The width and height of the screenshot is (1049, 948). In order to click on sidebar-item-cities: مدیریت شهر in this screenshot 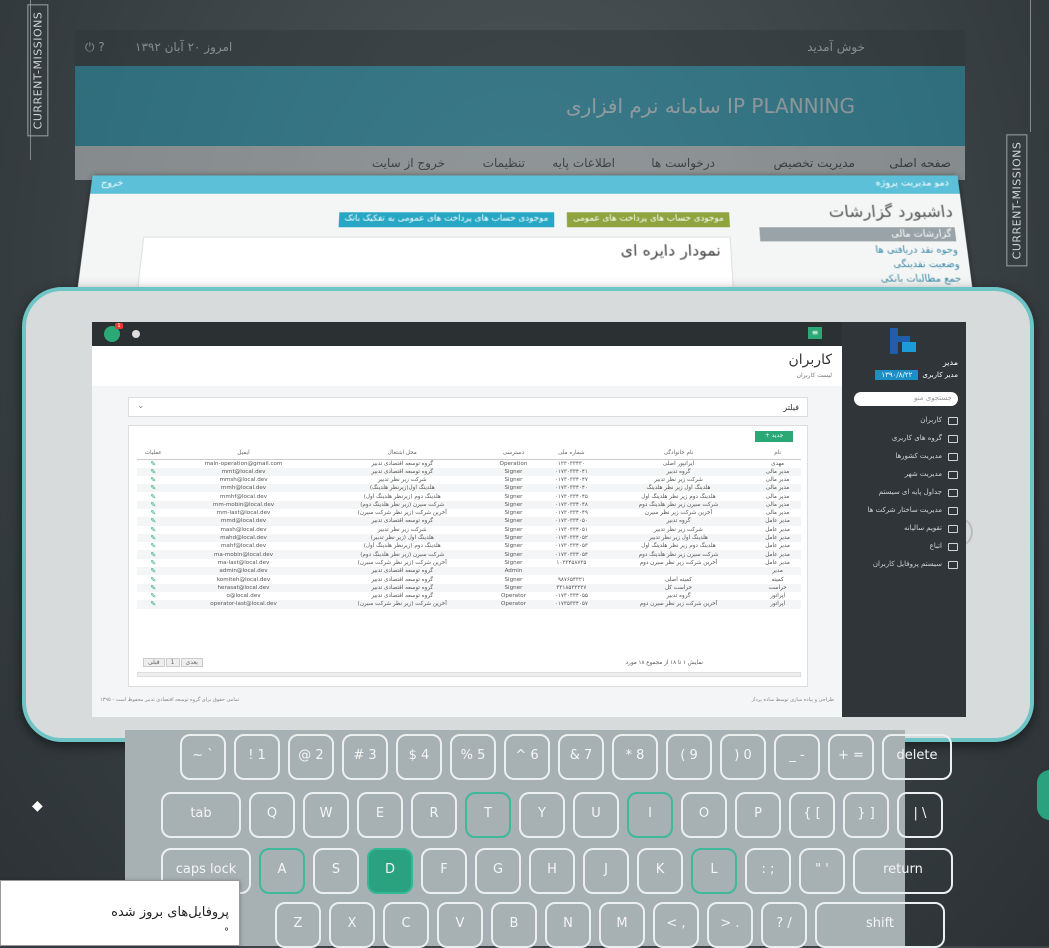, I will do `click(903, 479)`.